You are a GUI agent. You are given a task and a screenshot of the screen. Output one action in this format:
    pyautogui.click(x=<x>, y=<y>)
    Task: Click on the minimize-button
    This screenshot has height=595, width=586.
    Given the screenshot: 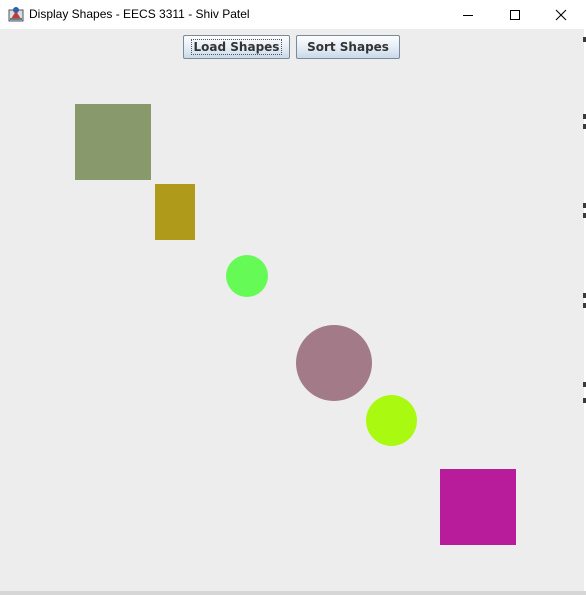 What is the action you would take?
    pyautogui.click(x=468, y=14)
    